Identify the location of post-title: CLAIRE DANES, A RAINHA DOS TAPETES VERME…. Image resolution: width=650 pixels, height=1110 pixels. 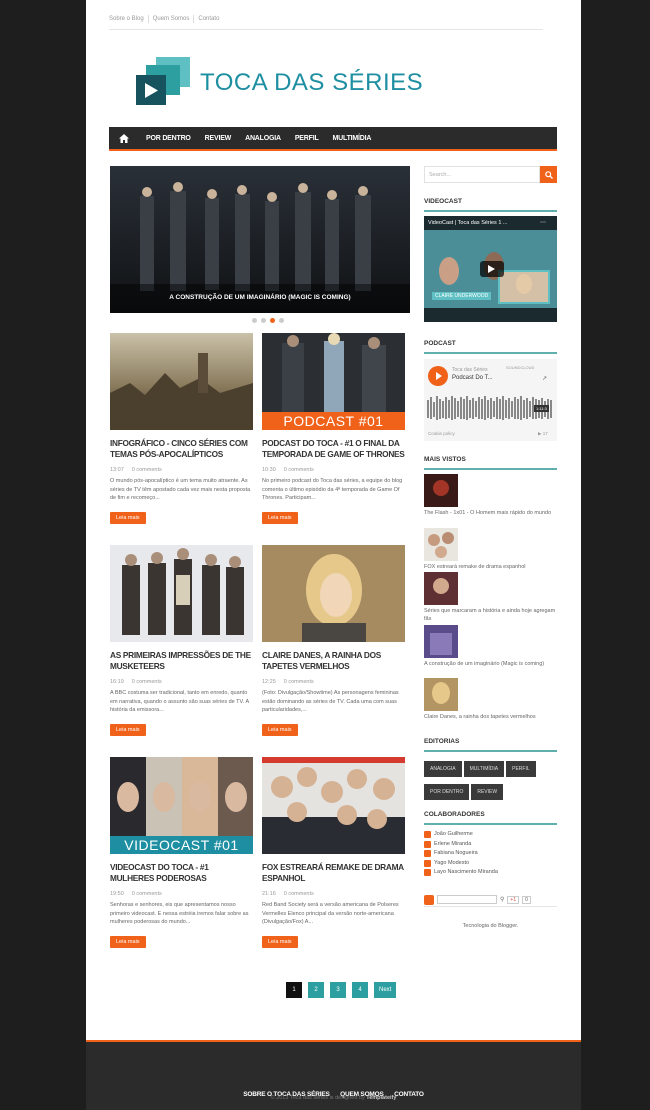
(333, 661).